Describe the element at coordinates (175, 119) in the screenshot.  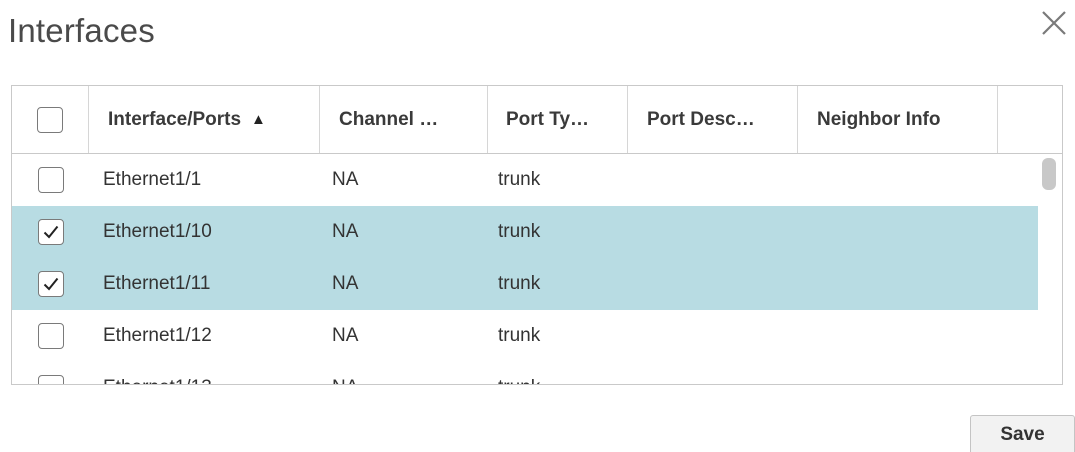
I see `column-header-label: Interface/Ports` at that location.